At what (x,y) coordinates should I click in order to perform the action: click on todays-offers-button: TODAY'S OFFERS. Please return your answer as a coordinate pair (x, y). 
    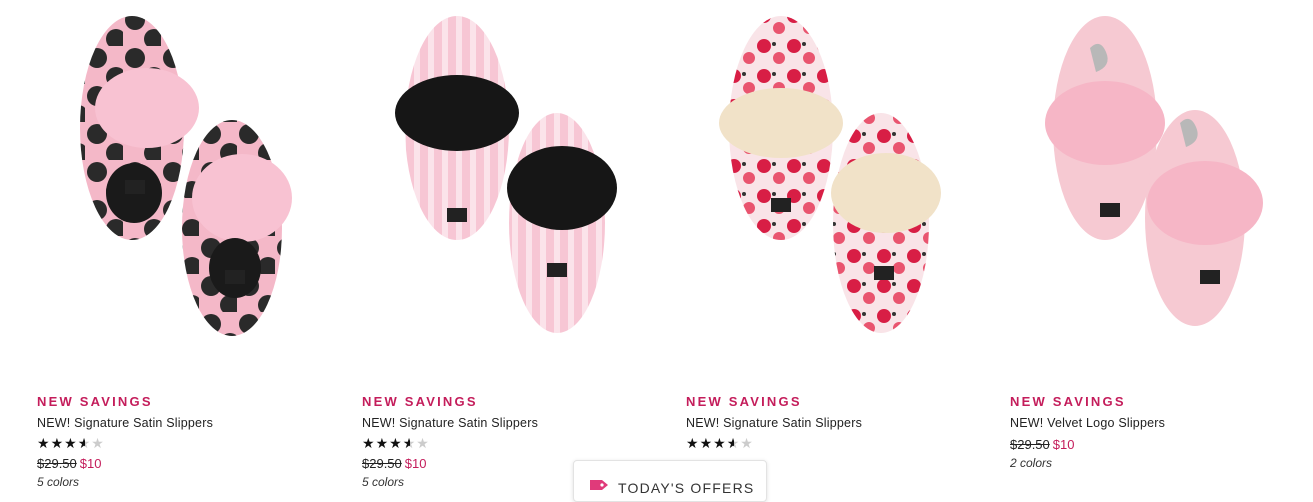
    Looking at the image, I should click on (670, 481).